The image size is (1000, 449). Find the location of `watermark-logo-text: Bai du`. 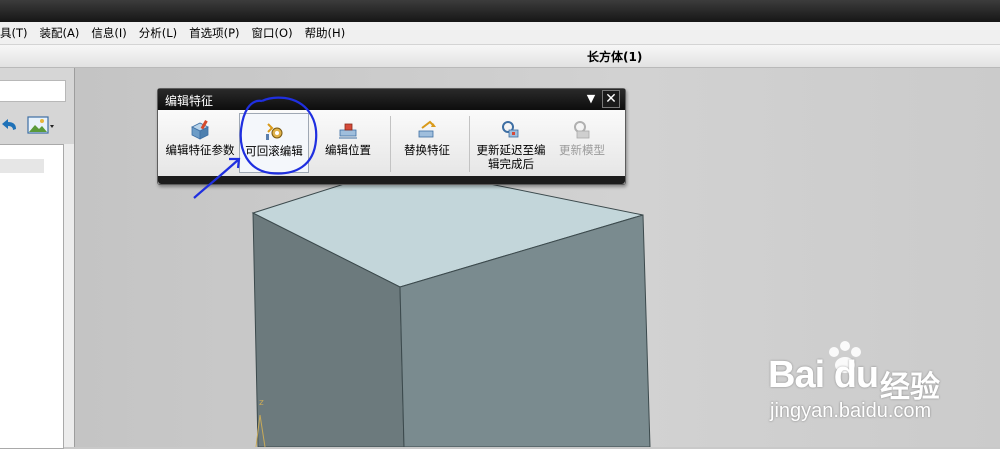

watermark-logo-text: Bai du is located at coordinates (823, 375).